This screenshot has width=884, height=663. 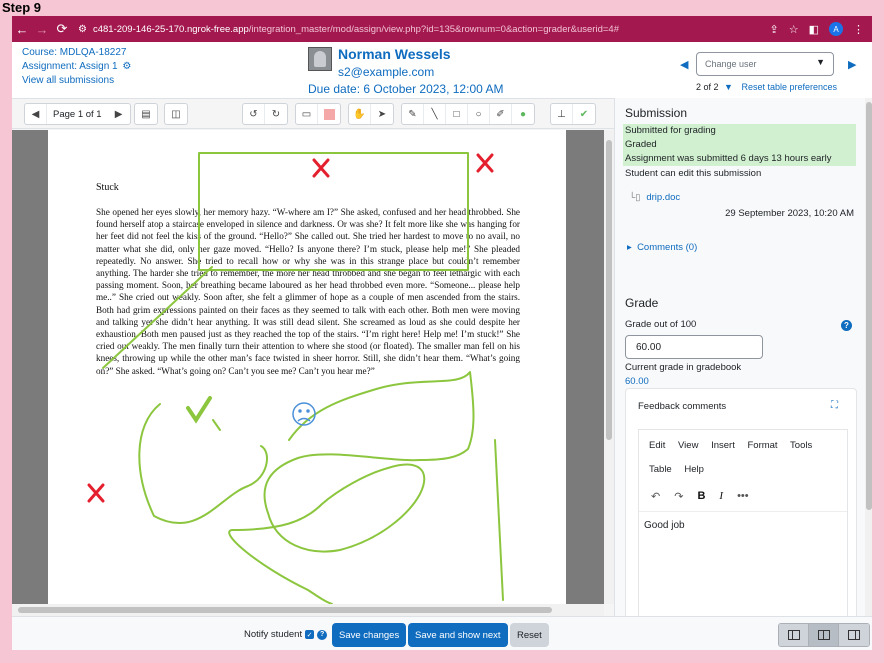 I want to click on menu-edit: Edit, so click(x=657, y=445).